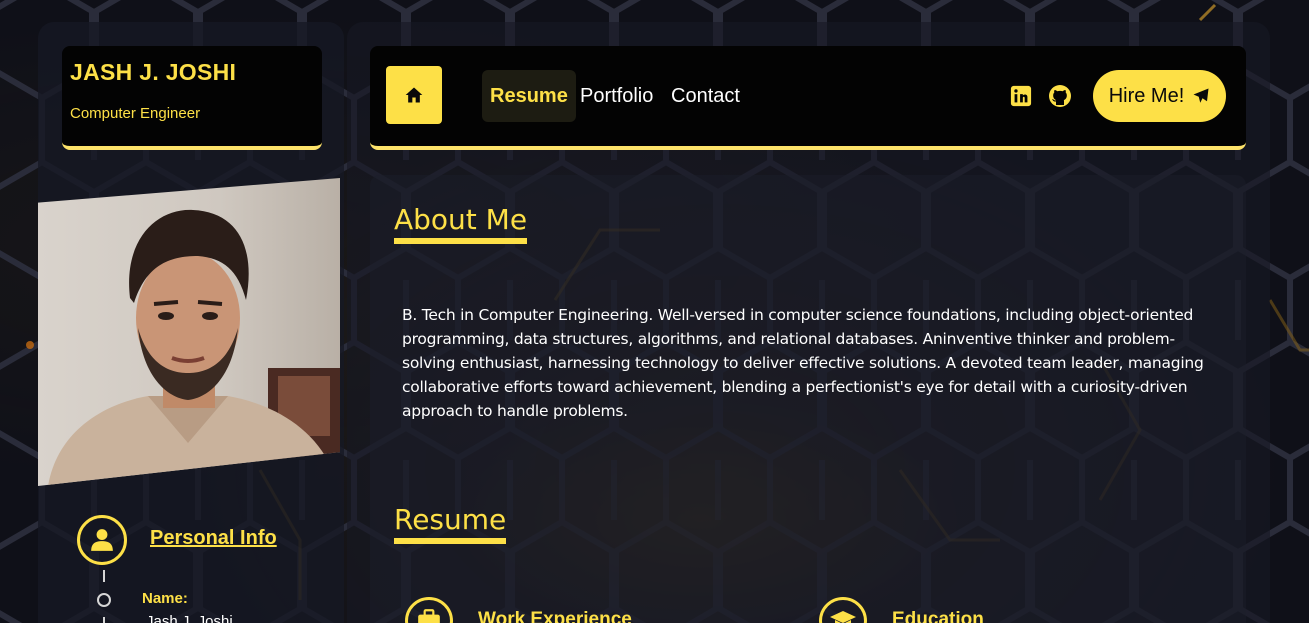 The height and width of the screenshot is (623, 1309). Describe the element at coordinates (189, 332) in the screenshot. I see `profile-photo` at that location.